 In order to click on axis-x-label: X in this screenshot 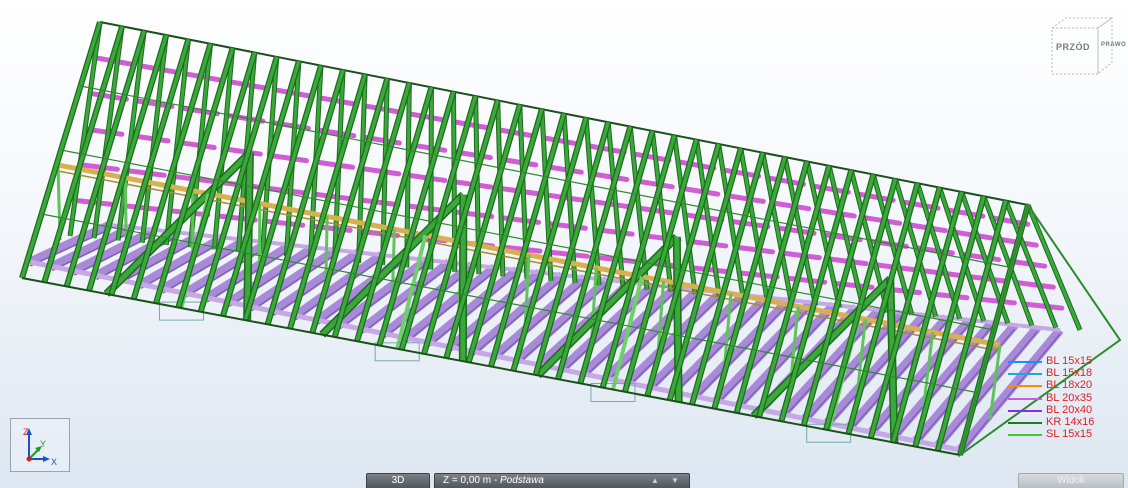, I will do `click(54, 462)`.